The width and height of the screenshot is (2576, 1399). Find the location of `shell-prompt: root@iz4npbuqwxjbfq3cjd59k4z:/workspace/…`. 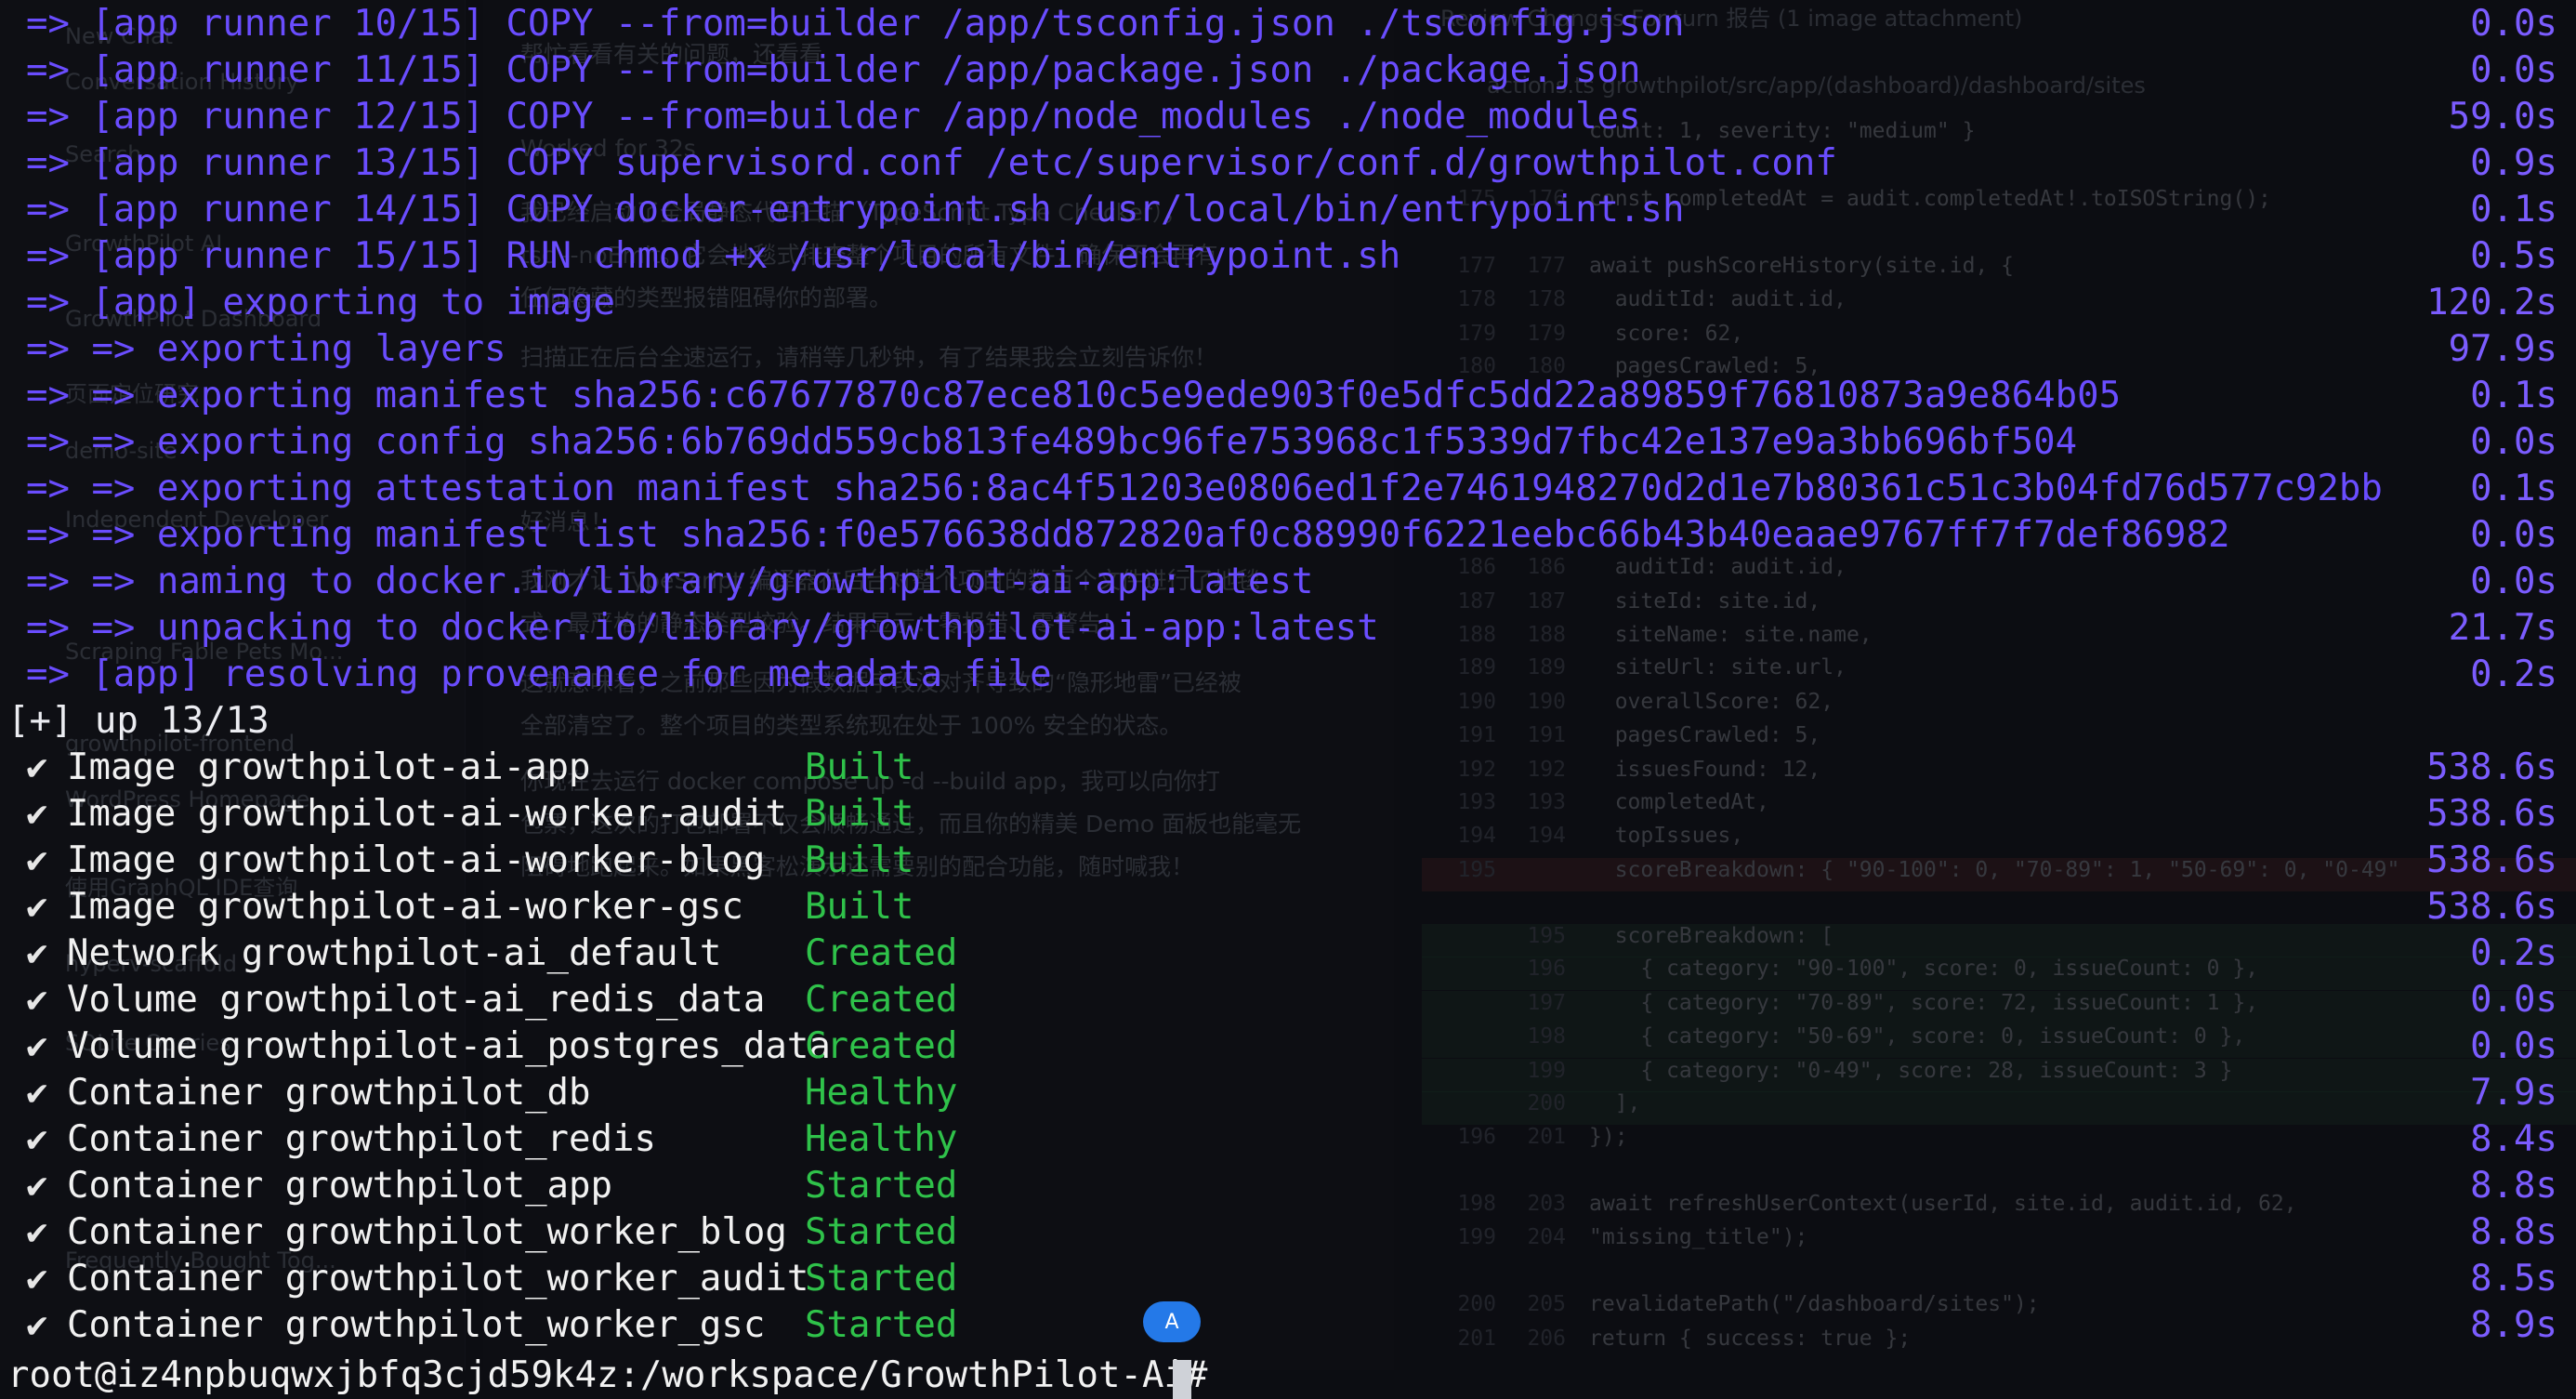

shell-prompt: root@iz4npbuqwxjbfq3cjd59k4z:/workspace/… is located at coordinates (607, 1375).